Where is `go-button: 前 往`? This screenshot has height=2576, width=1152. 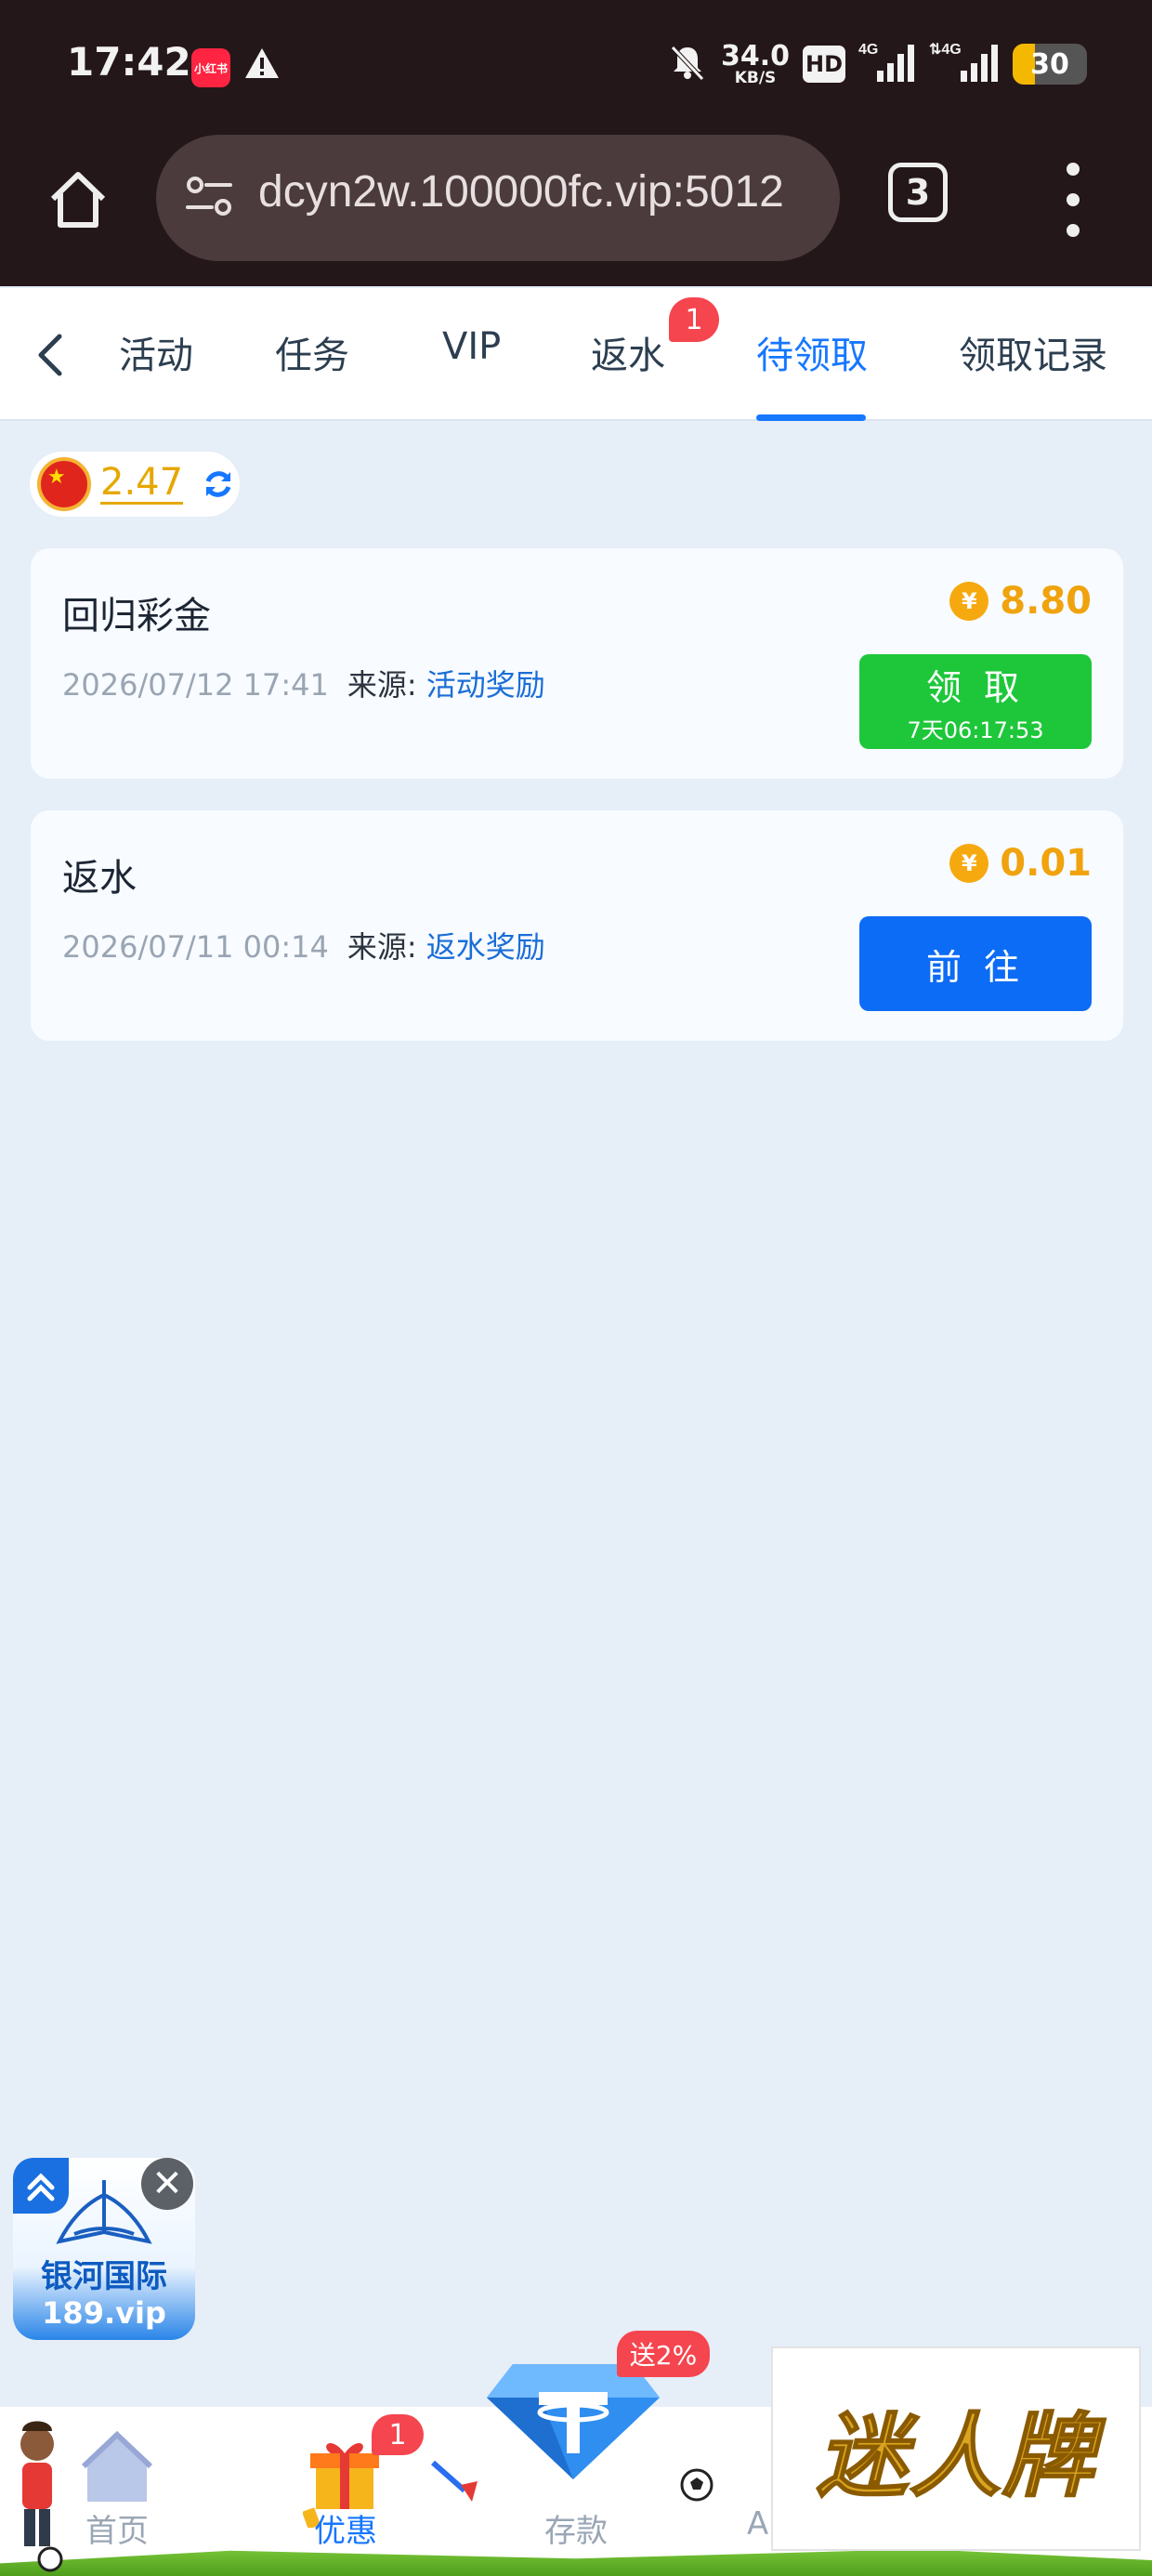 go-button: 前 往 is located at coordinates (975, 963).